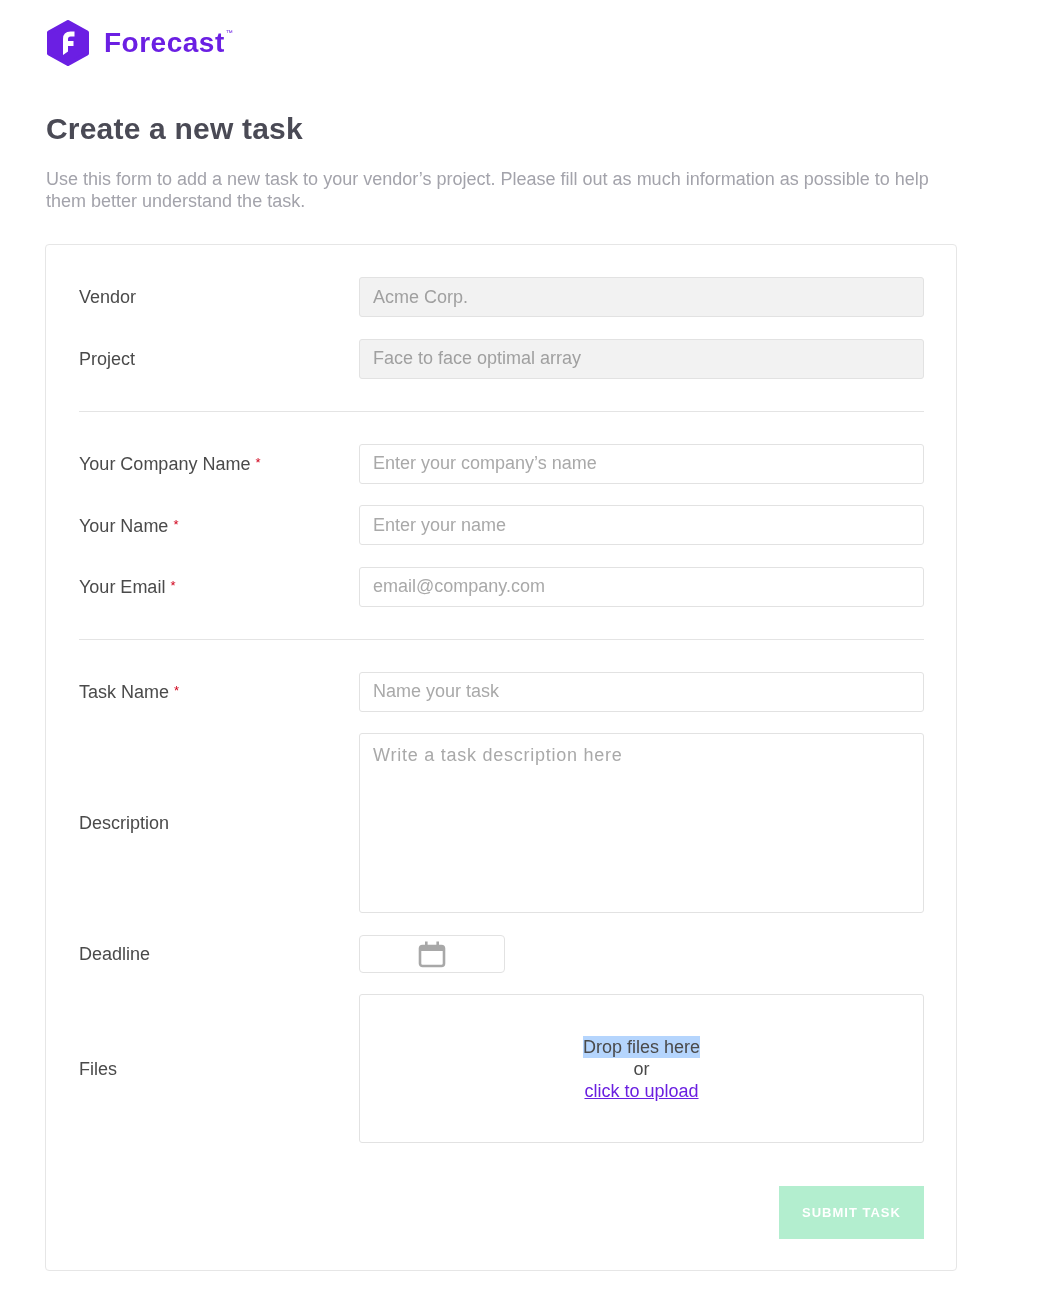 Image resolution: width=1064 pixels, height=1298 pixels. What do you see at coordinates (124, 692) in the screenshot?
I see `field-label: Task Name` at bounding box center [124, 692].